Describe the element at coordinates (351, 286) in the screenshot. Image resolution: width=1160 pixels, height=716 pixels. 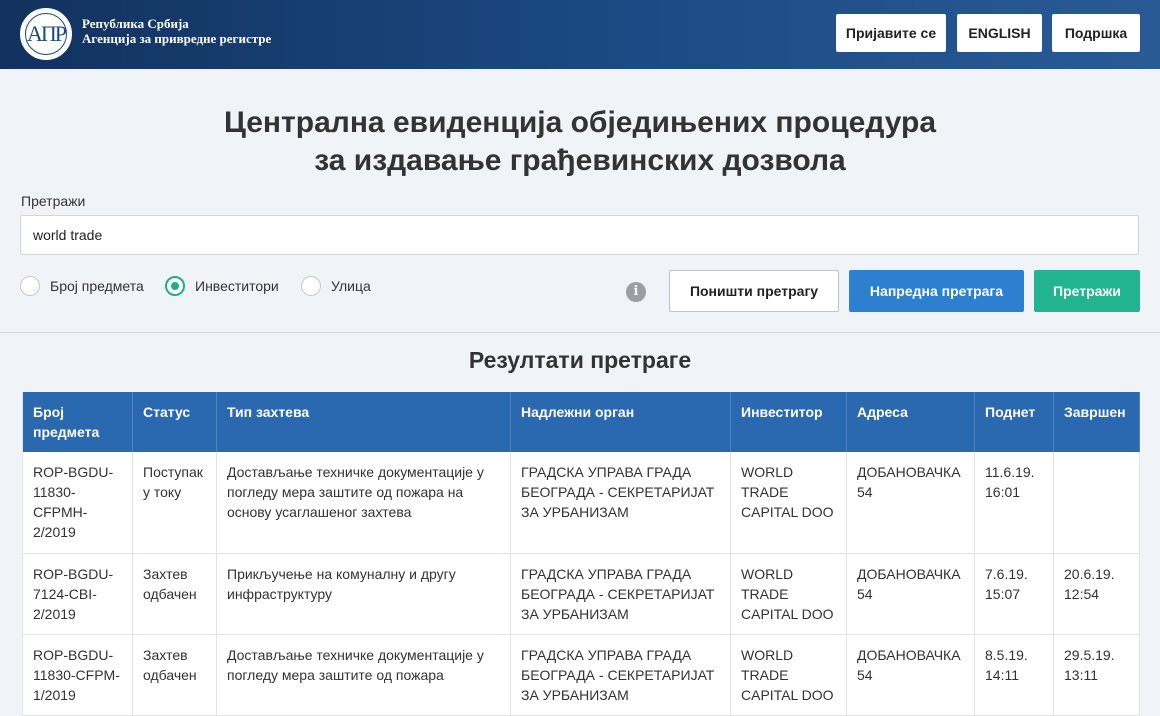
I see `radio-street-label: Улица` at that location.